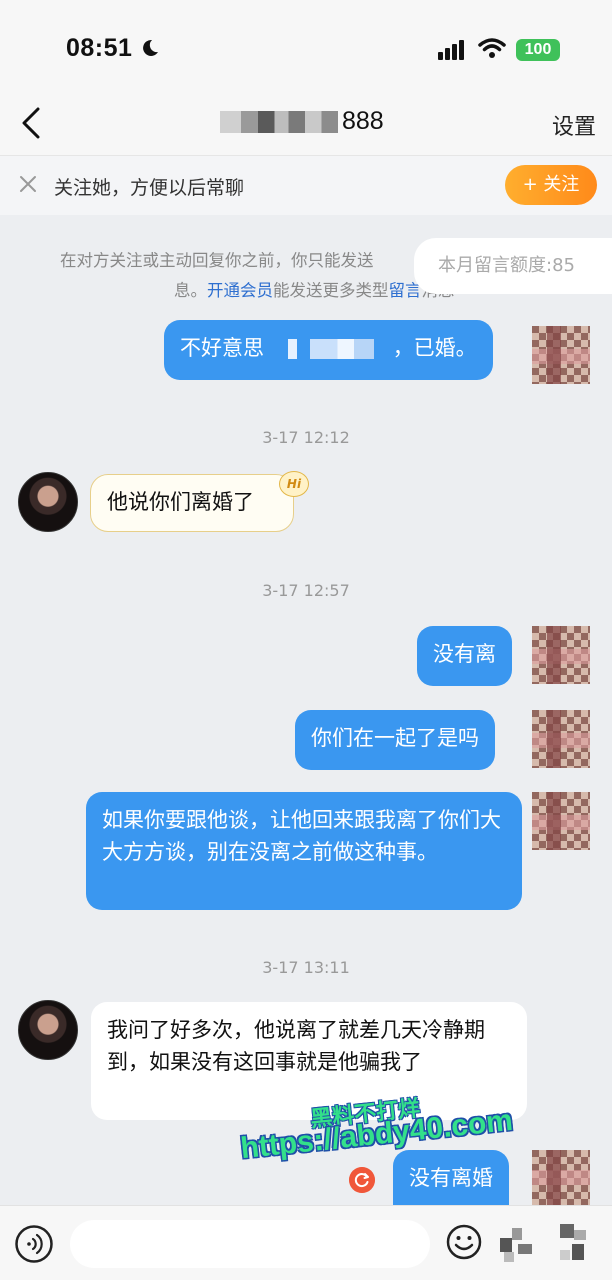 The height and width of the screenshot is (1280, 612). I want to click on follow-button: + 关注, so click(551, 185).